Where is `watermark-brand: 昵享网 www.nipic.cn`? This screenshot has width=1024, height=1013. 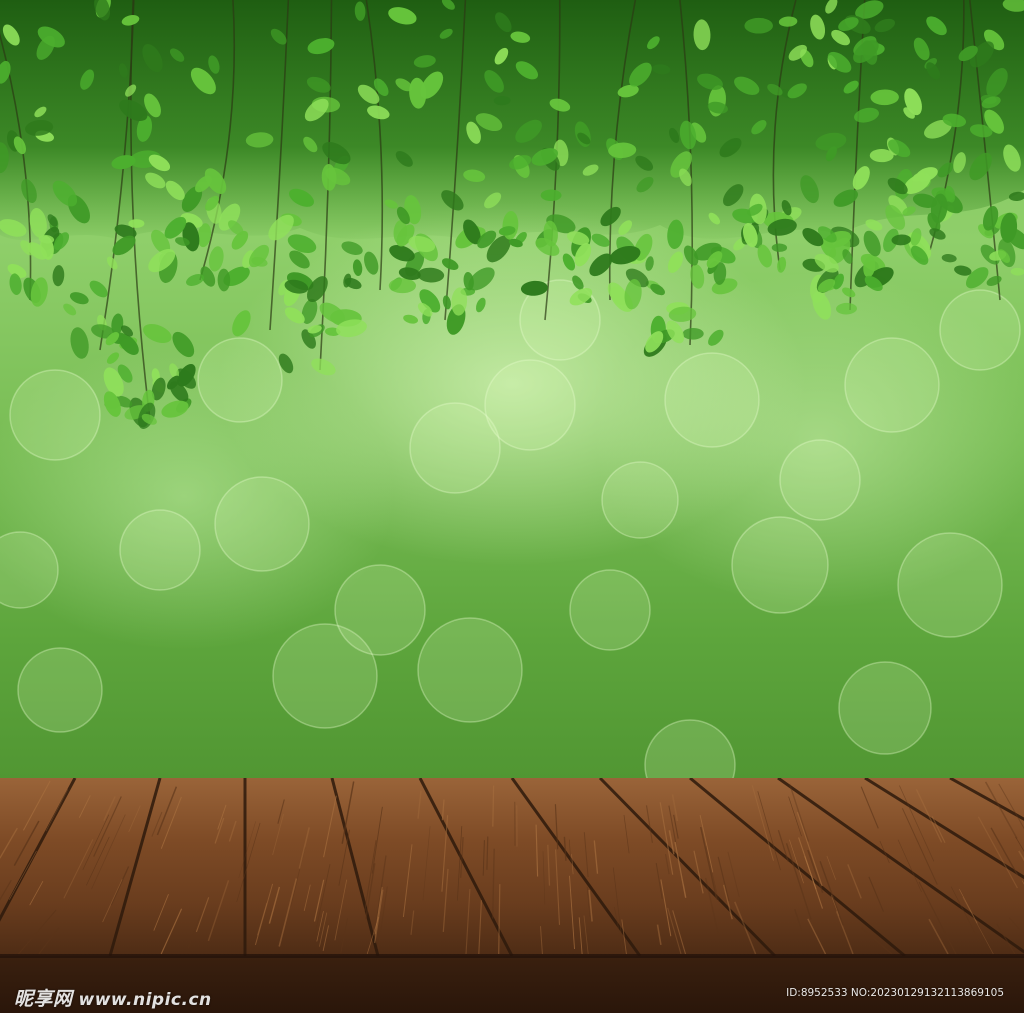
watermark-brand: 昵享网 www.nipic.cn is located at coordinates (113, 997).